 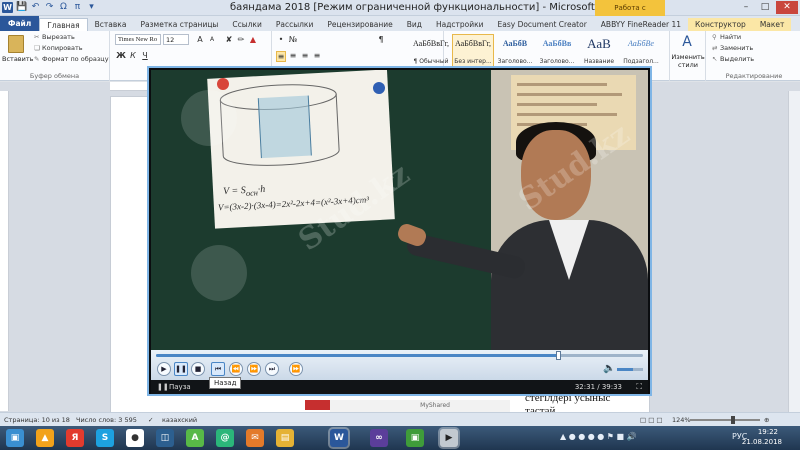 I want to click on numbering-icon: №, so click(x=293, y=39).